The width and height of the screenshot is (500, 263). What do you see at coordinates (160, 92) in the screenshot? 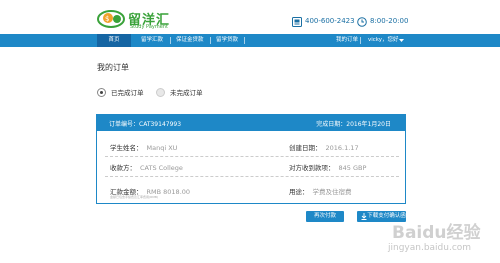
I see `radio-unchecked-icon` at bounding box center [160, 92].